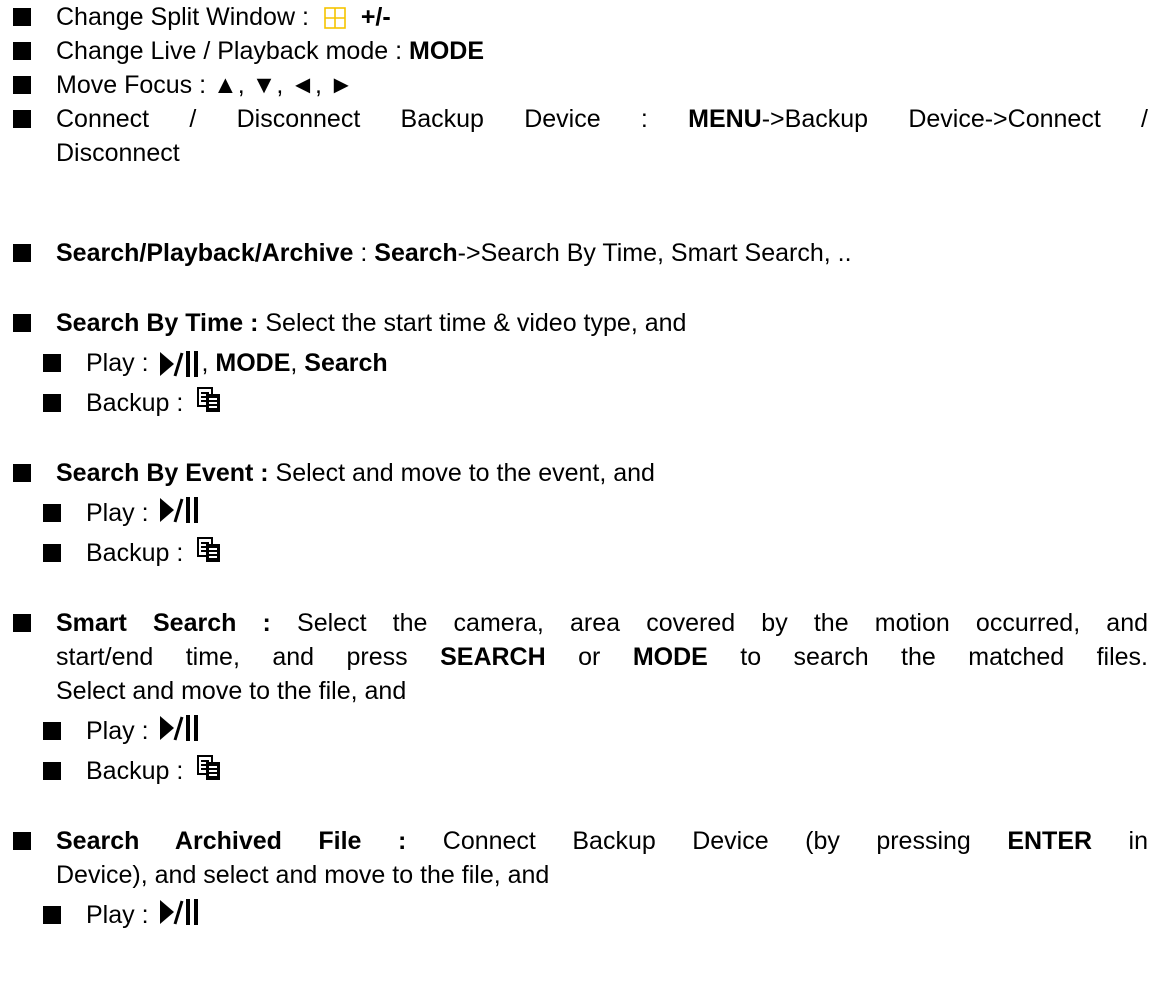  I want to click on search-playback-archive-title: Search/Playback/Archive, so click(205, 253).